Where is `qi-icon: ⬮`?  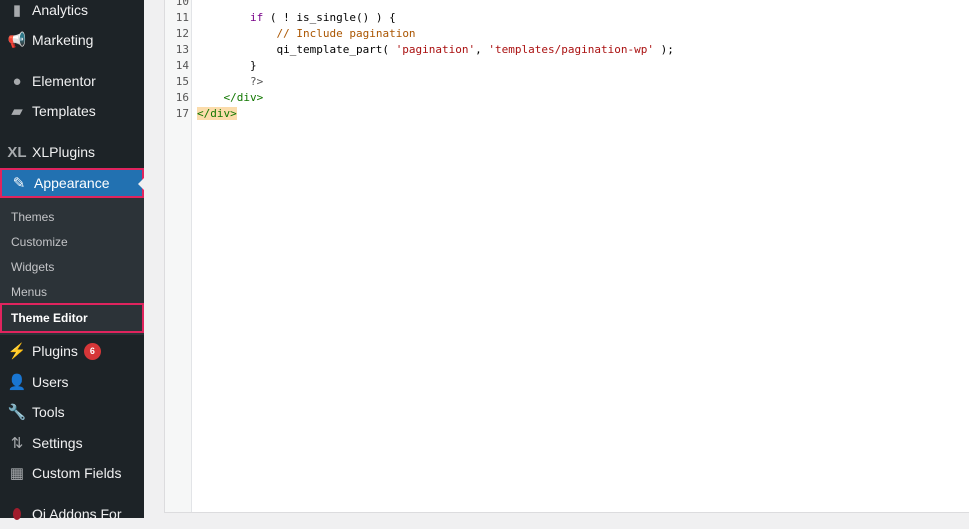 qi-icon: ⬮ is located at coordinates (17, 514).